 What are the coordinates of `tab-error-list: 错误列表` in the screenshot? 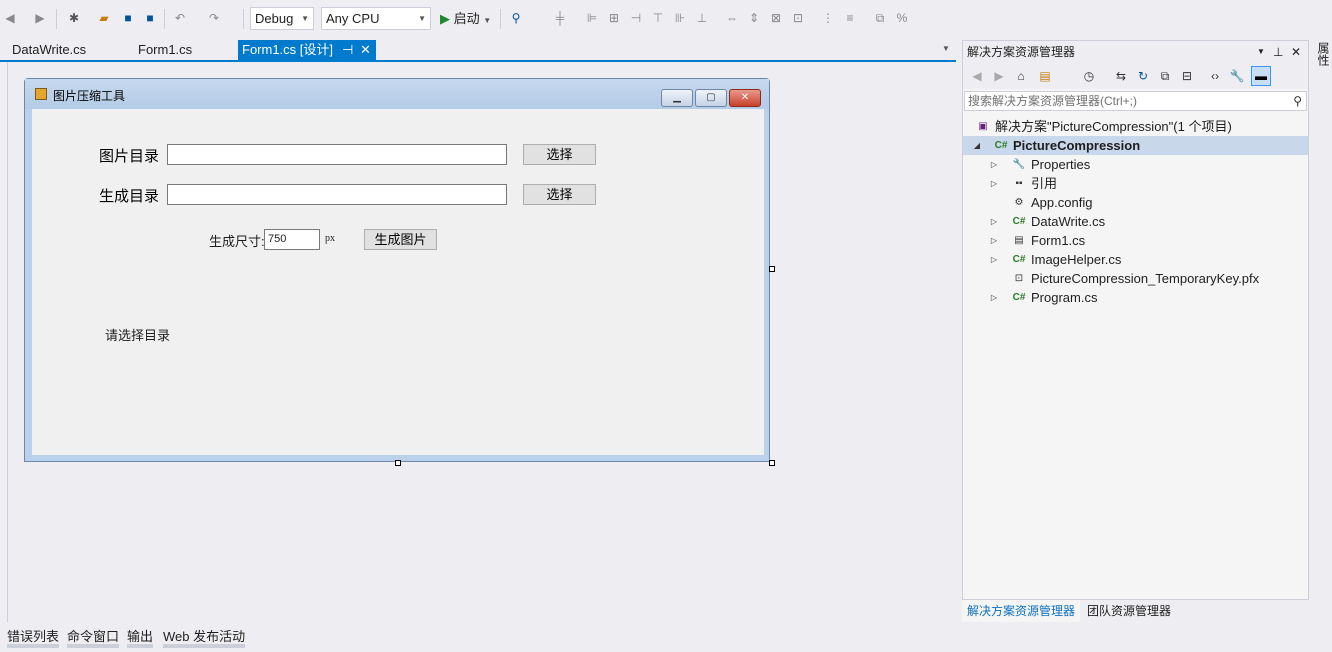 It's located at (33, 637).